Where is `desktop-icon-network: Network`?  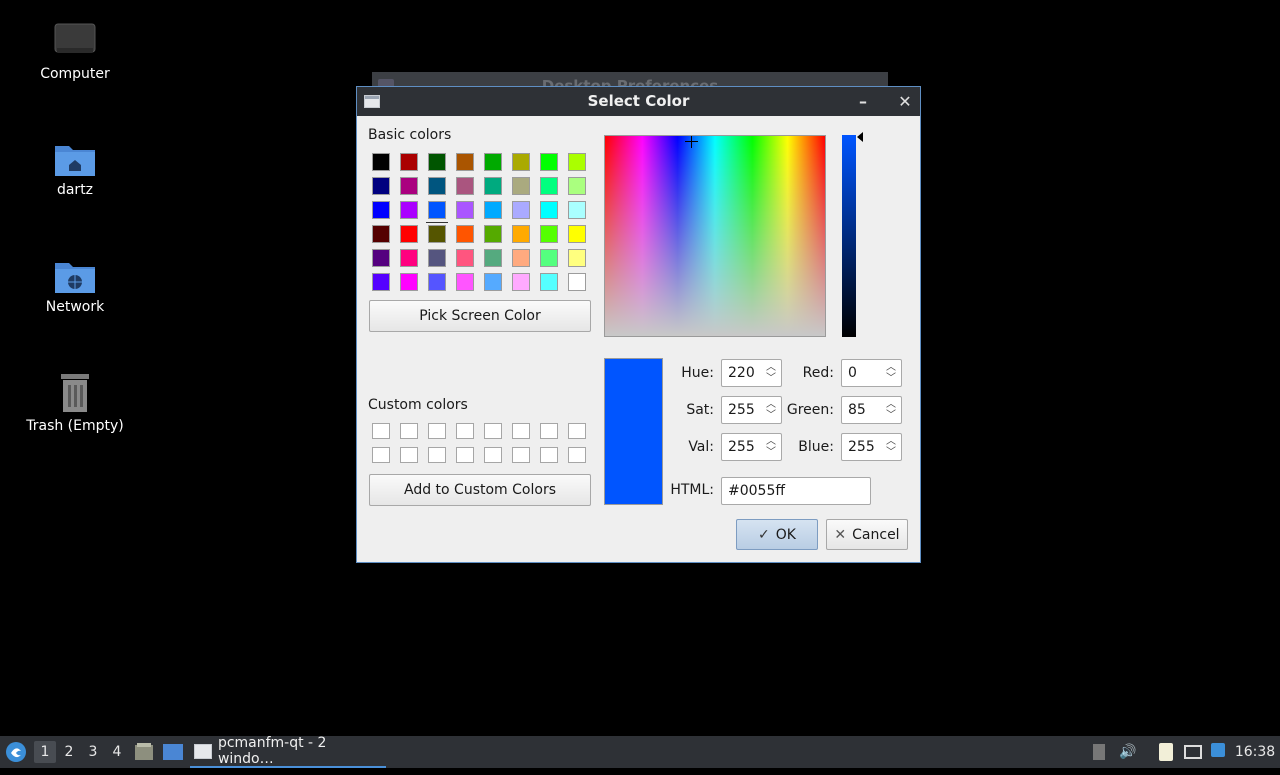 desktop-icon-network: Network is located at coordinates (75, 286).